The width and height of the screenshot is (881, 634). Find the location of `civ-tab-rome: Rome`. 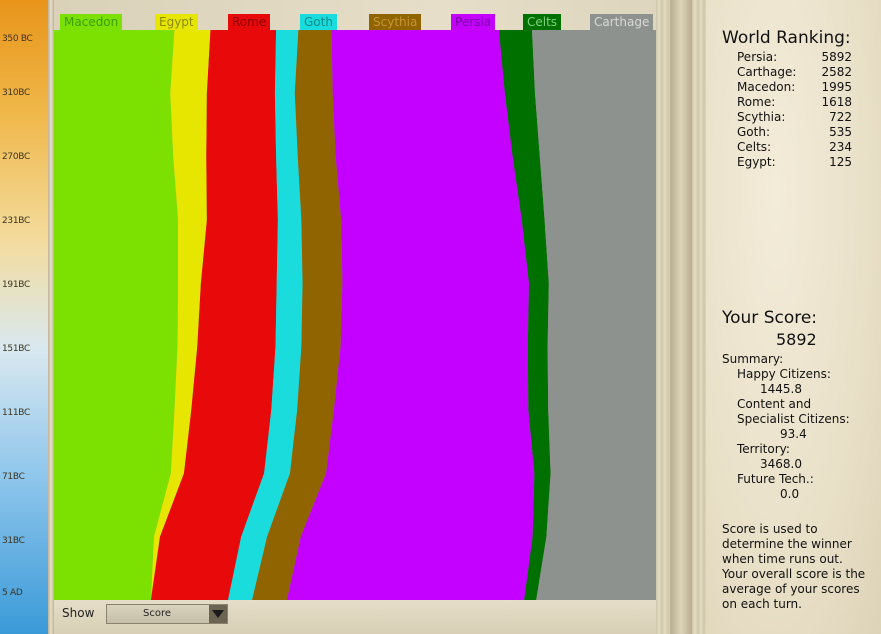

civ-tab-rome: Rome is located at coordinates (249, 22).